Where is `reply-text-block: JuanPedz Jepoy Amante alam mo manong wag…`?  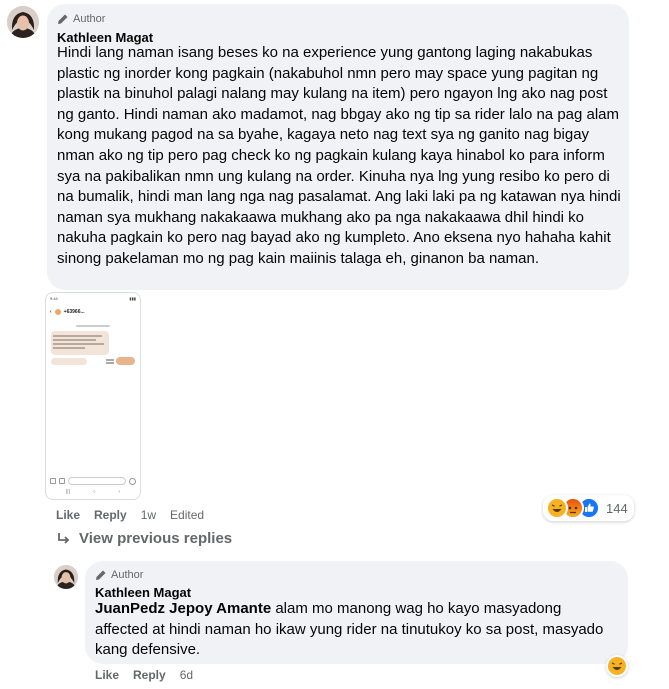 reply-text-block: JuanPedz Jepoy Amante alam mo manong wag… is located at coordinates (355, 630).